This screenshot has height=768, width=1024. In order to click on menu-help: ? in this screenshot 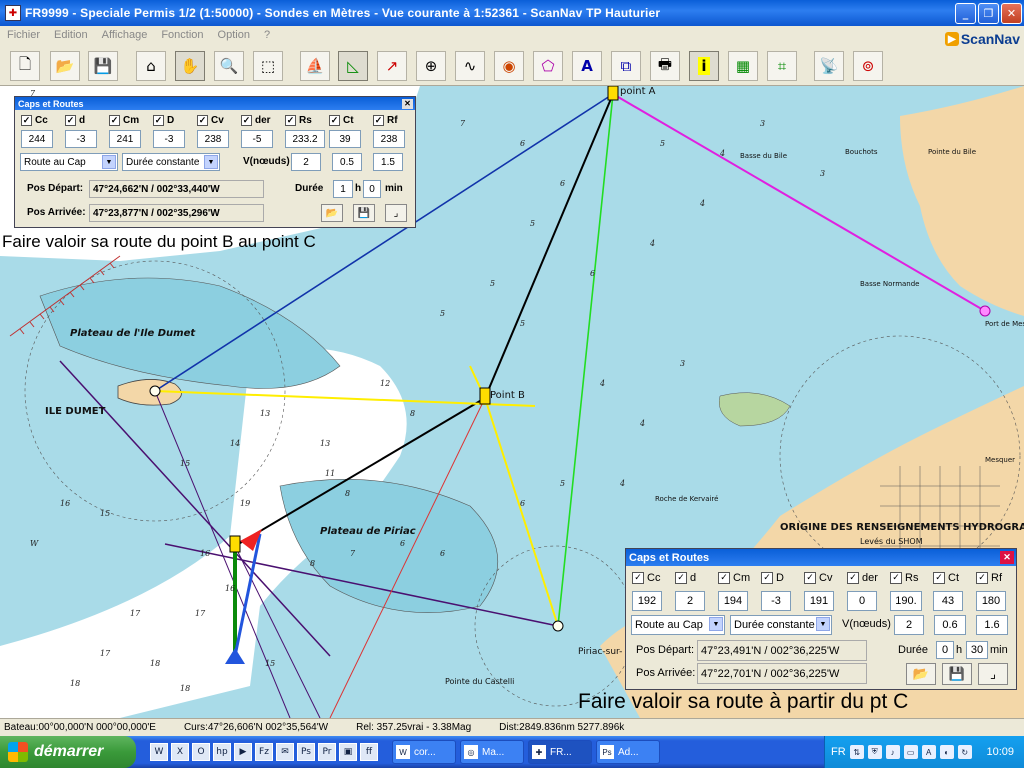, I will do `click(267, 35)`.